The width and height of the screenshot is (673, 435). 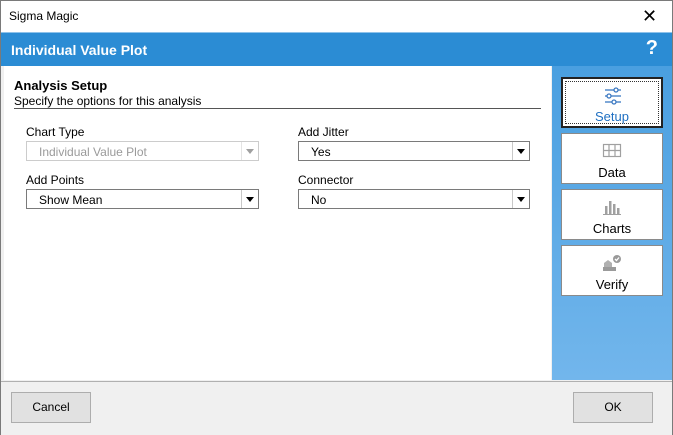 What do you see at coordinates (51, 407) in the screenshot?
I see `cancel-button: Cancel` at bounding box center [51, 407].